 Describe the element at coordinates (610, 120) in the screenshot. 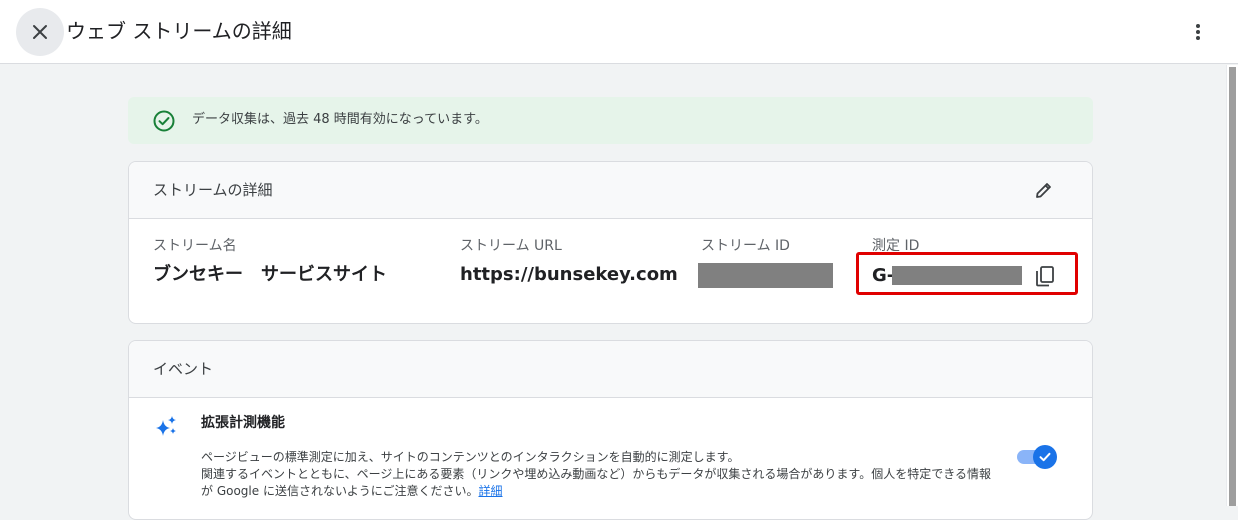

I see `data-collection-banner: データ収集は、過去 48 時間有効になっています。` at that location.